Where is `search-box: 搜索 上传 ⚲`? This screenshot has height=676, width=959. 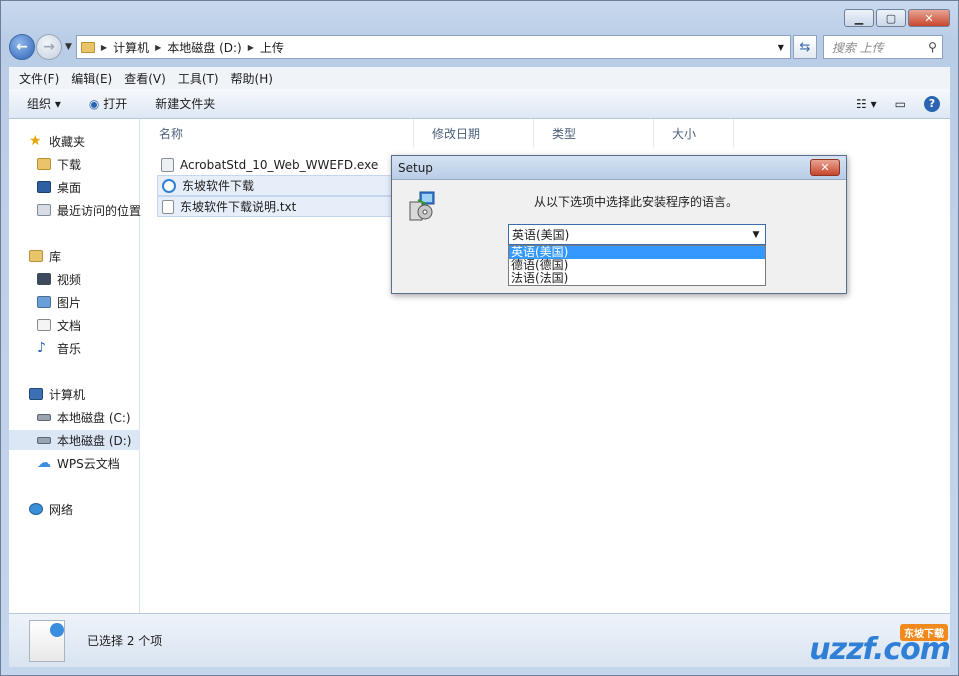
search-box: 搜索 上传 ⚲ is located at coordinates (882, 47).